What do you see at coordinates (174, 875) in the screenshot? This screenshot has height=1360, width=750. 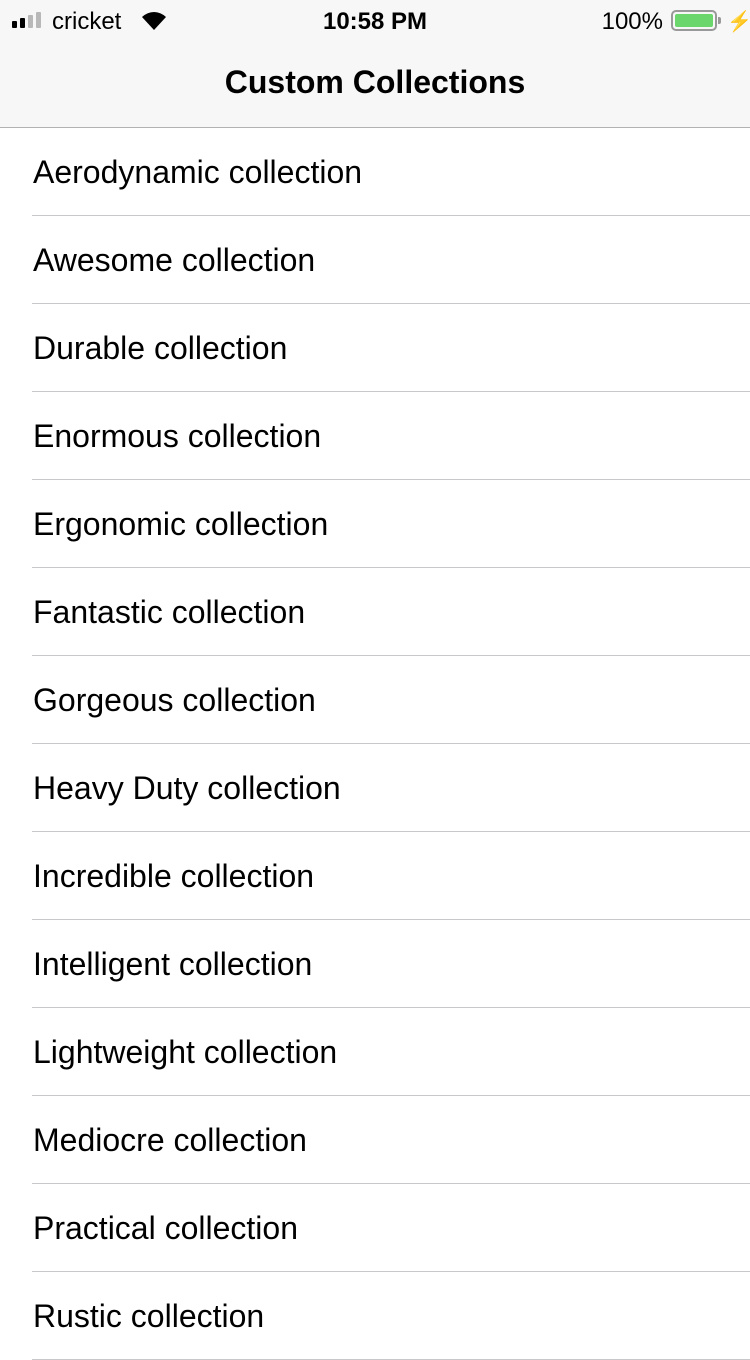 I see `collection-label: Incredible collection` at bounding box center [174, 875].